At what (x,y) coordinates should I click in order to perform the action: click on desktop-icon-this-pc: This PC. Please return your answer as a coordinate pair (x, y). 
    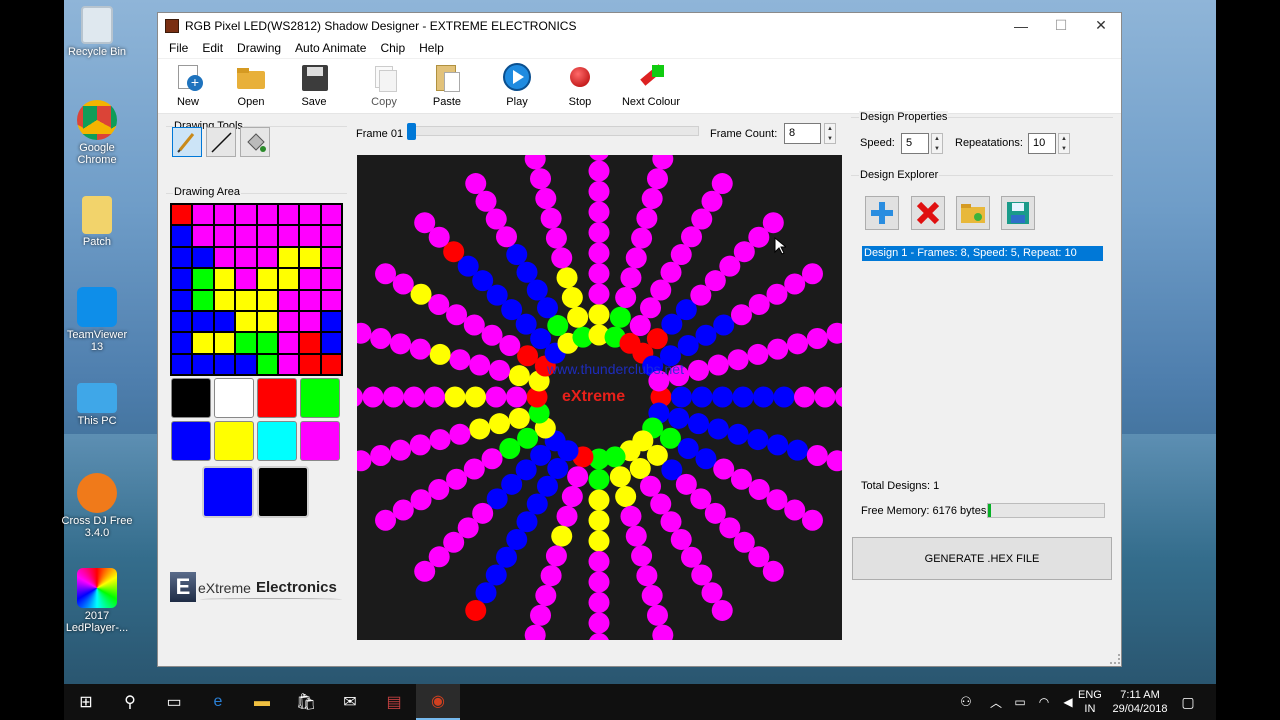
    Looking at the image, I should click on (97, 405).